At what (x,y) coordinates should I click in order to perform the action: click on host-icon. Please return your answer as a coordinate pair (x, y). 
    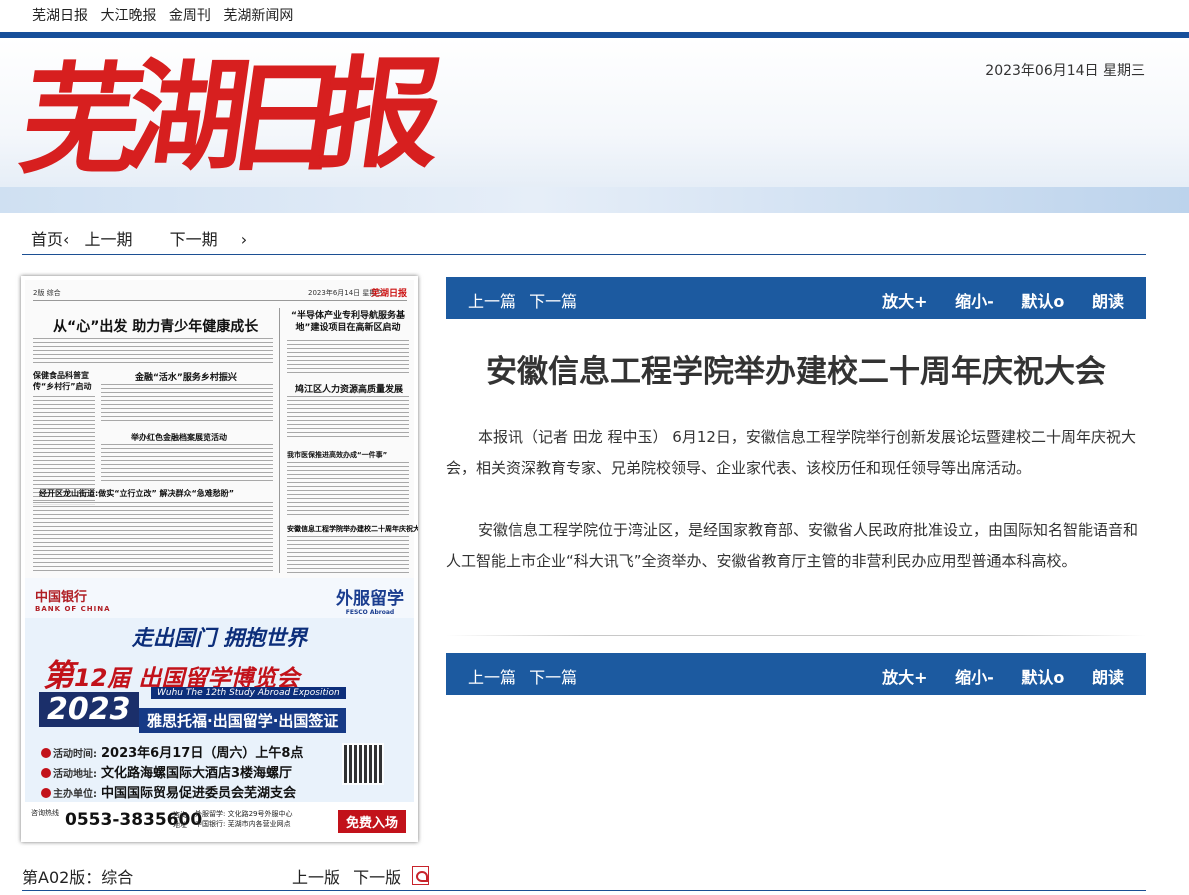
    Looking at the image, I should click on (46, 793).